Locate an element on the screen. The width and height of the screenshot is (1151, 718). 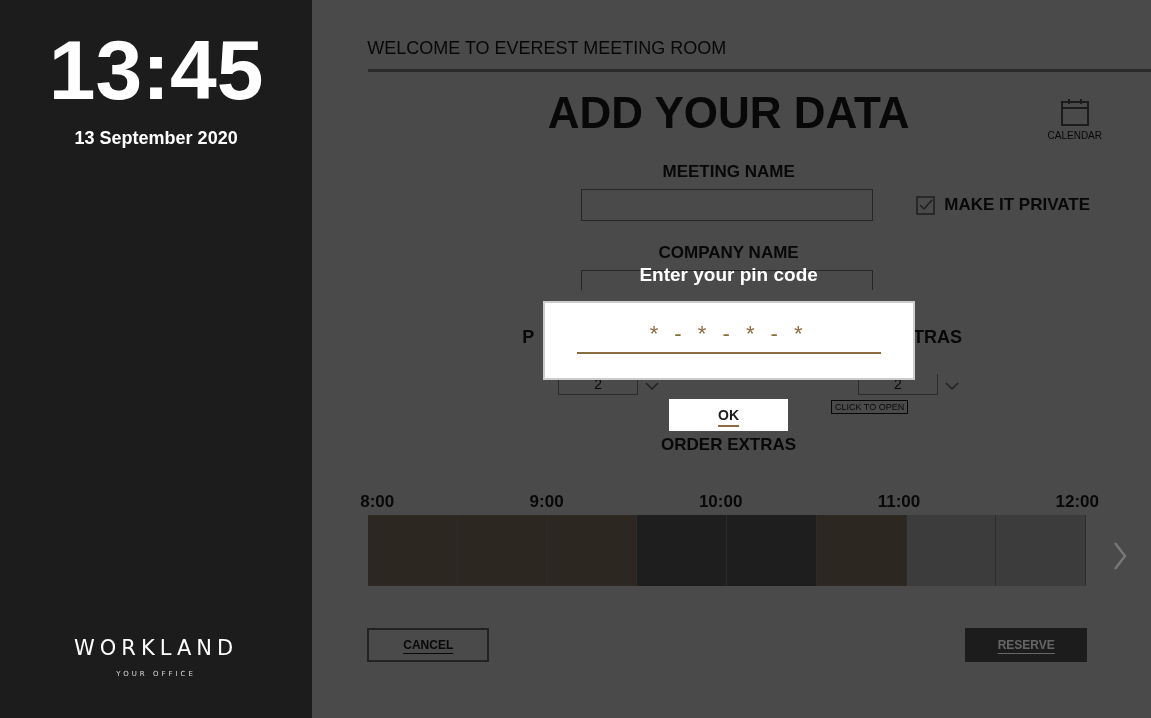
pin-field: * - * - * - * is located at coordinates (728, 337).